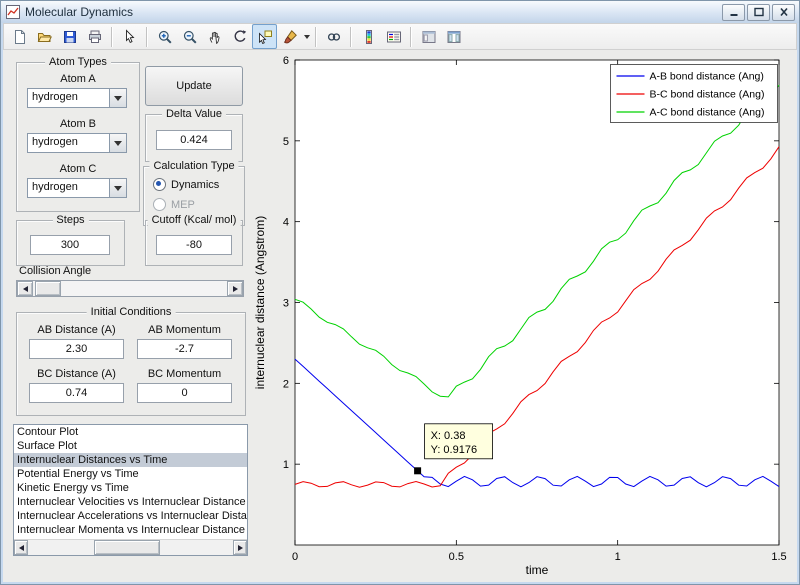 The image size is (800, 585). I want to click on scroll-right-arrow, so click(240, 547).